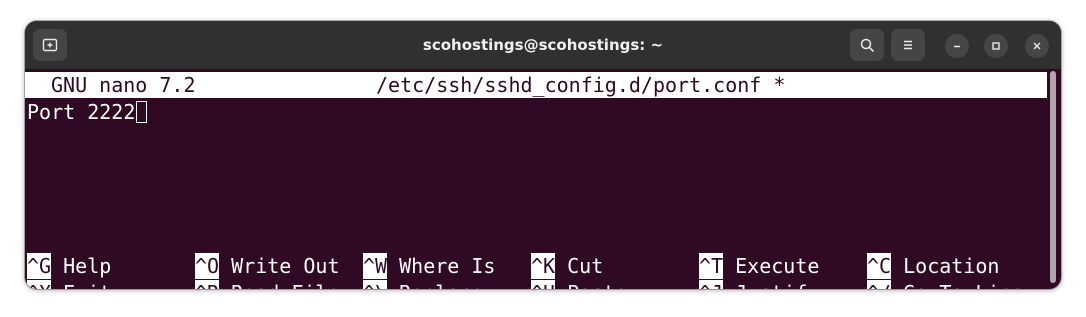 The image size is (1086, 317). I want to click on shortcut-label: Go To Line, so click(963, 285).